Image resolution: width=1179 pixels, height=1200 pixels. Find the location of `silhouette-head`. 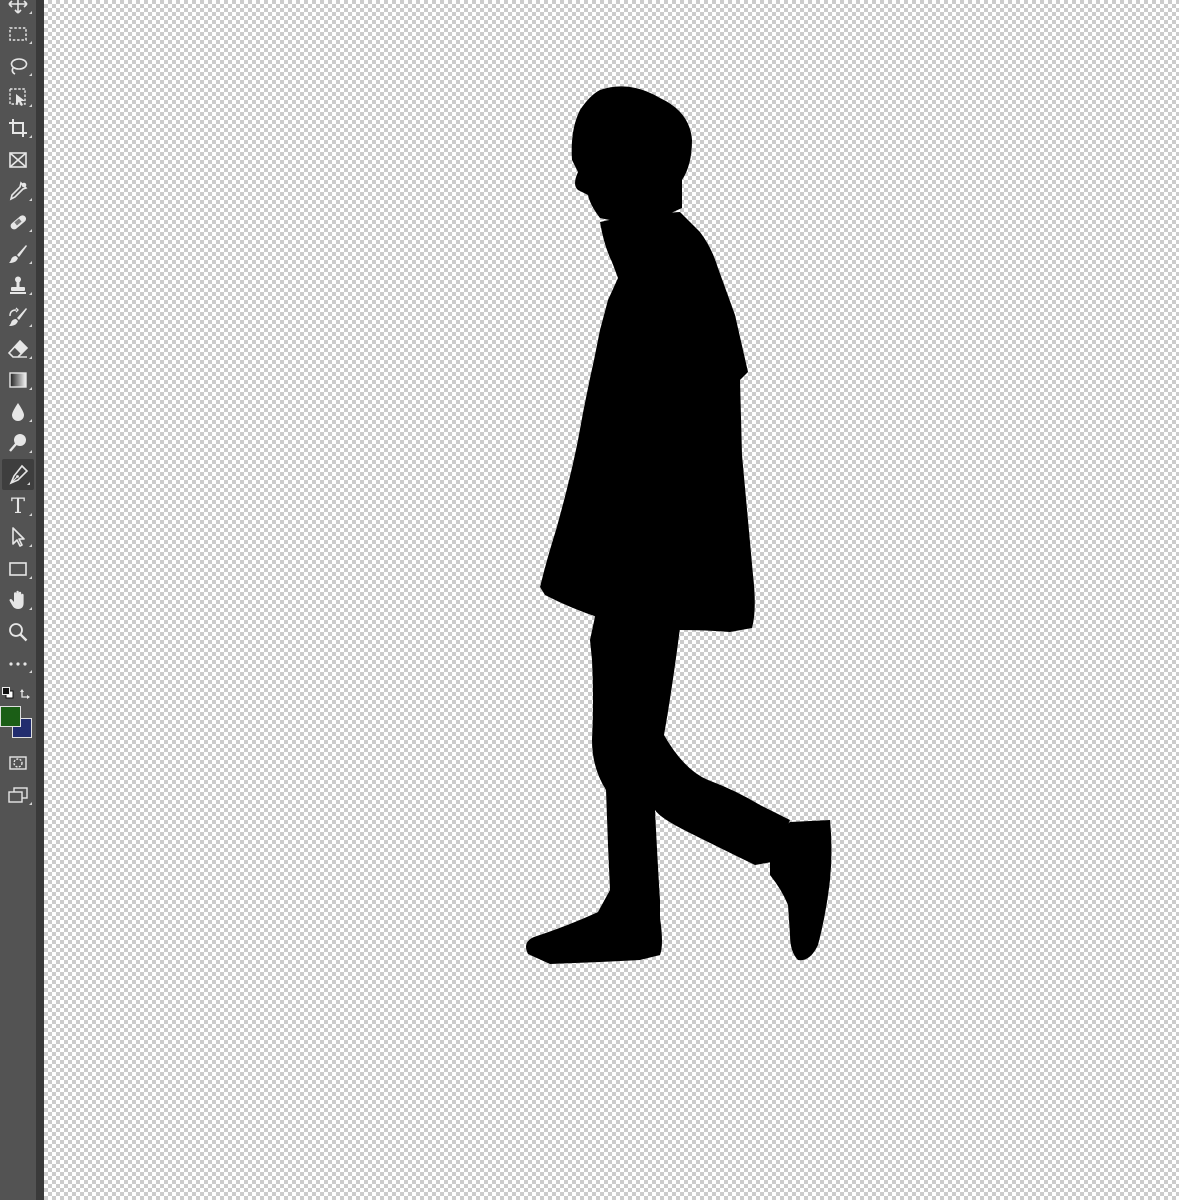

silhouette-head is located at coordinates (631, 154).